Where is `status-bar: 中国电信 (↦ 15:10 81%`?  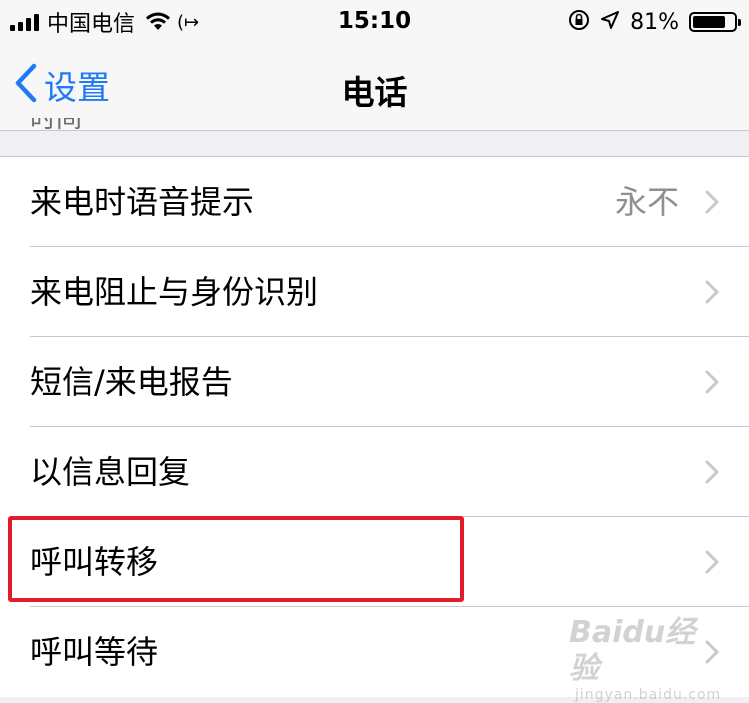
status-bar: 中国电信 (↦ 15:10 81% is located at coordinates (374, 22).